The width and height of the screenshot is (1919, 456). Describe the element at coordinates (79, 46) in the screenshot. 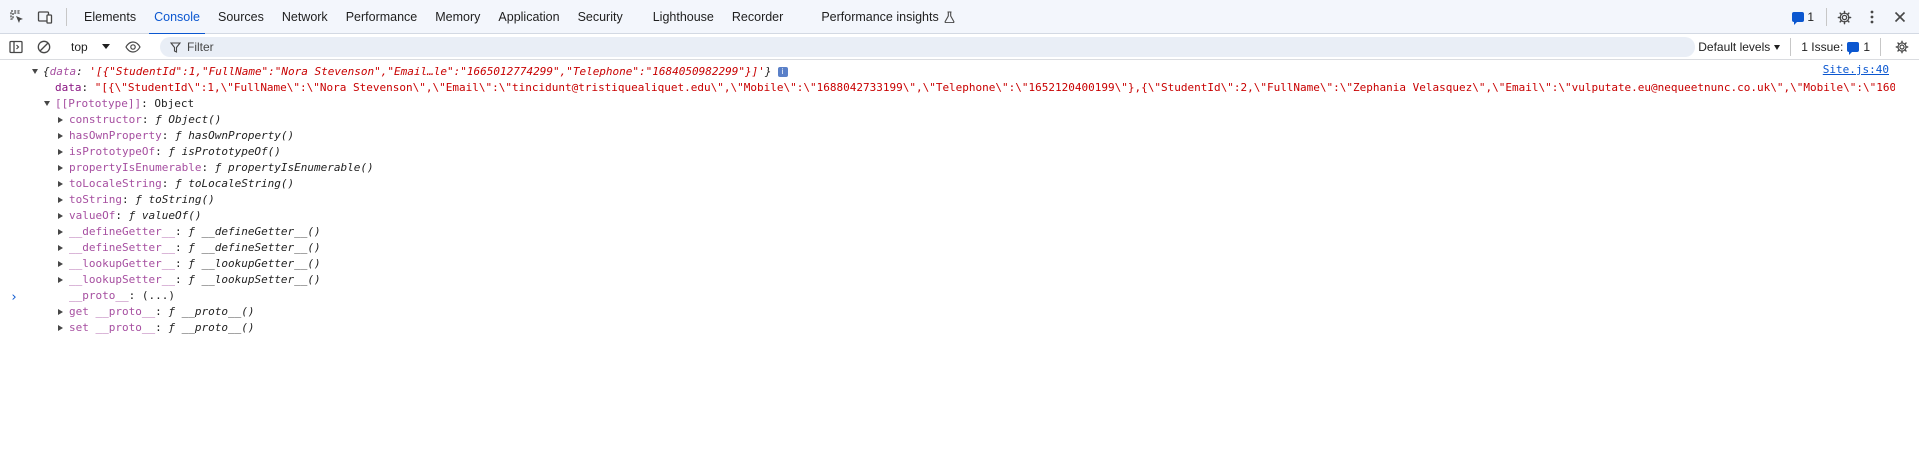

I see `context-selector-value: top` at that location.